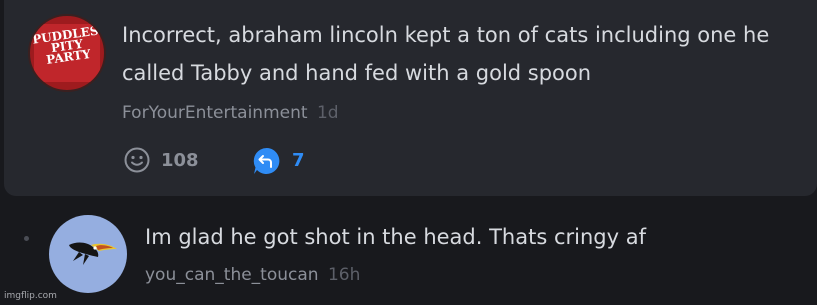 This screenshot has height=305, width=817. Describe the element at coordinates (344, 275) in the screenshot. I see `comment-age: 16h` at that location.